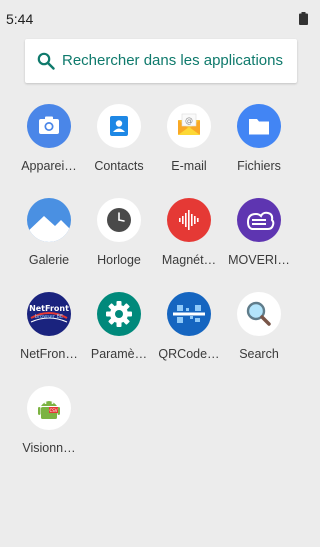 Image resolution: width=320 pixels, height=547 pixels. What do you see at coordinates (259, 126) in the screenshot?
I see `folder-icon` at bounding box center [259, 126].